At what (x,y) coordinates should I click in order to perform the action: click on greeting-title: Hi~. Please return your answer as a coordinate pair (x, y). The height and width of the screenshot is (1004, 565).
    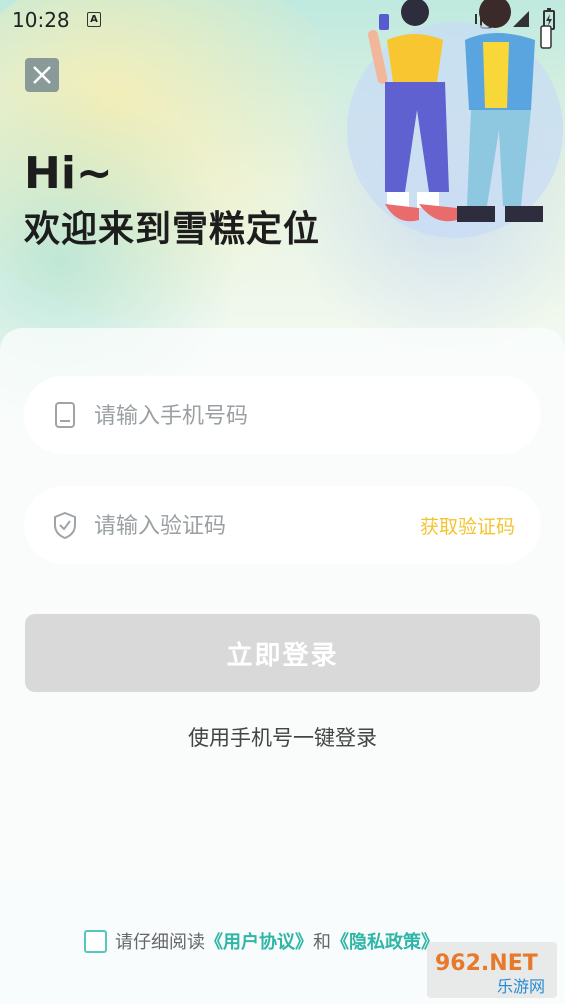
    Looking at the image, I should click on (68, 173).